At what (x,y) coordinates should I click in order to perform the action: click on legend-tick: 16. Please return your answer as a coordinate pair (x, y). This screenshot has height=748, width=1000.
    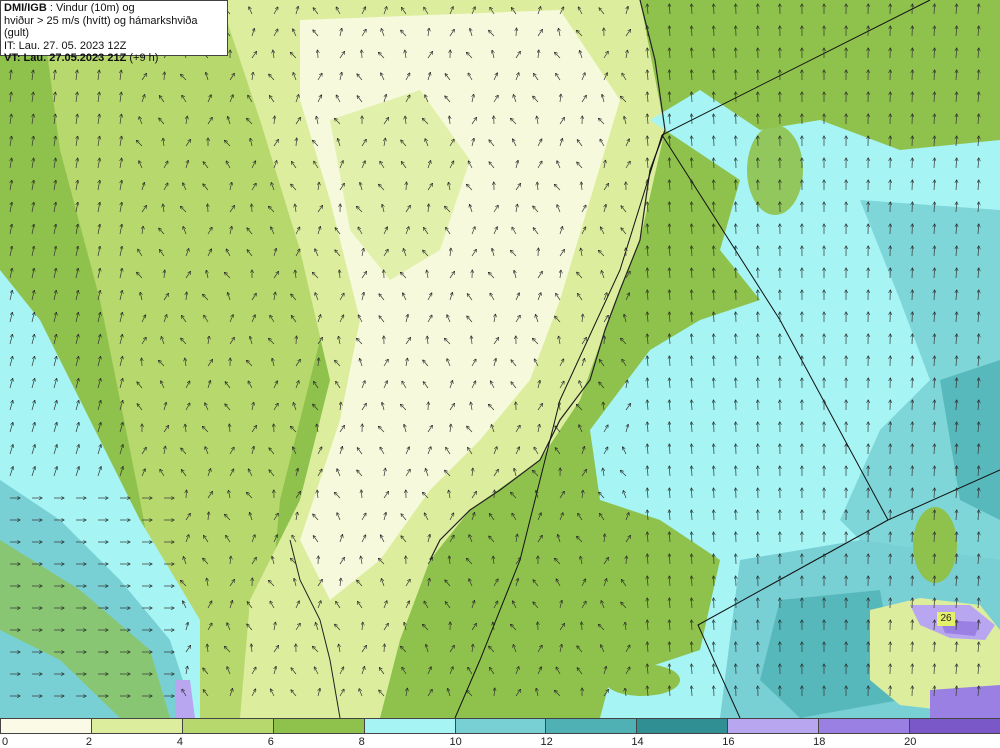
    Looking at the image, I should click on (728, 742).